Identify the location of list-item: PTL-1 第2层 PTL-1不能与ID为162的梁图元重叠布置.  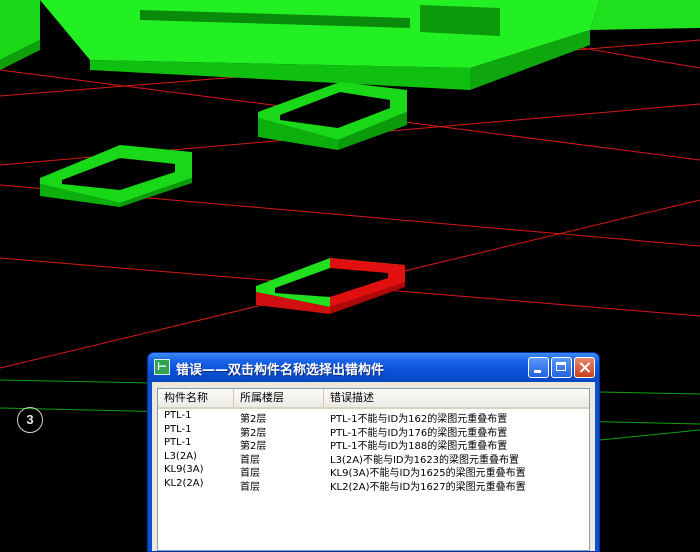
(373, 417).